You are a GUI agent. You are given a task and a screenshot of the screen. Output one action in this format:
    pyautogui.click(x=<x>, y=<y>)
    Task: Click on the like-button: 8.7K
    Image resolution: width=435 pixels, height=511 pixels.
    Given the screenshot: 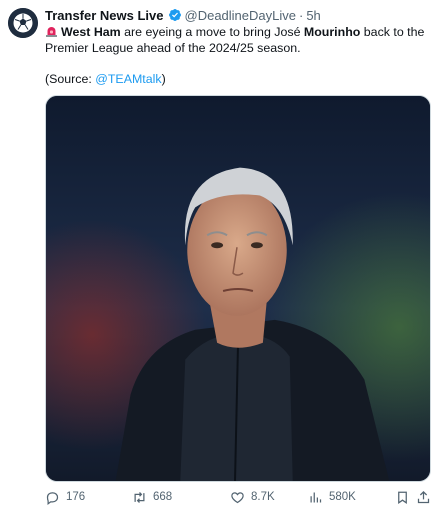 What is the action you would take?
    pyautogui.click(x=252, y=497)
    